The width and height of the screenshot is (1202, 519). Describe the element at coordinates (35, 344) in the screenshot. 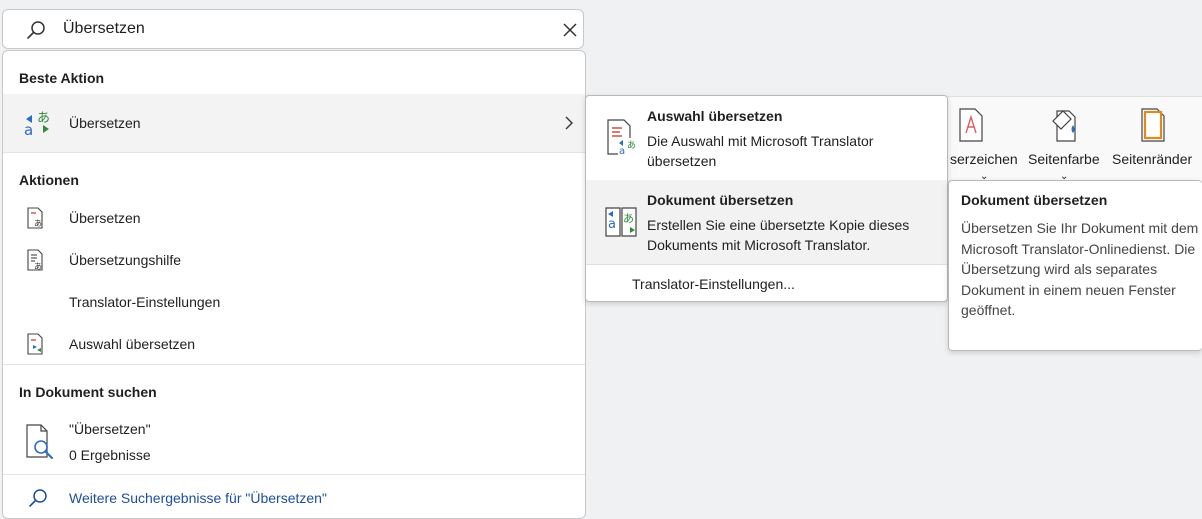

I see `translate-selection-icon` at that location.